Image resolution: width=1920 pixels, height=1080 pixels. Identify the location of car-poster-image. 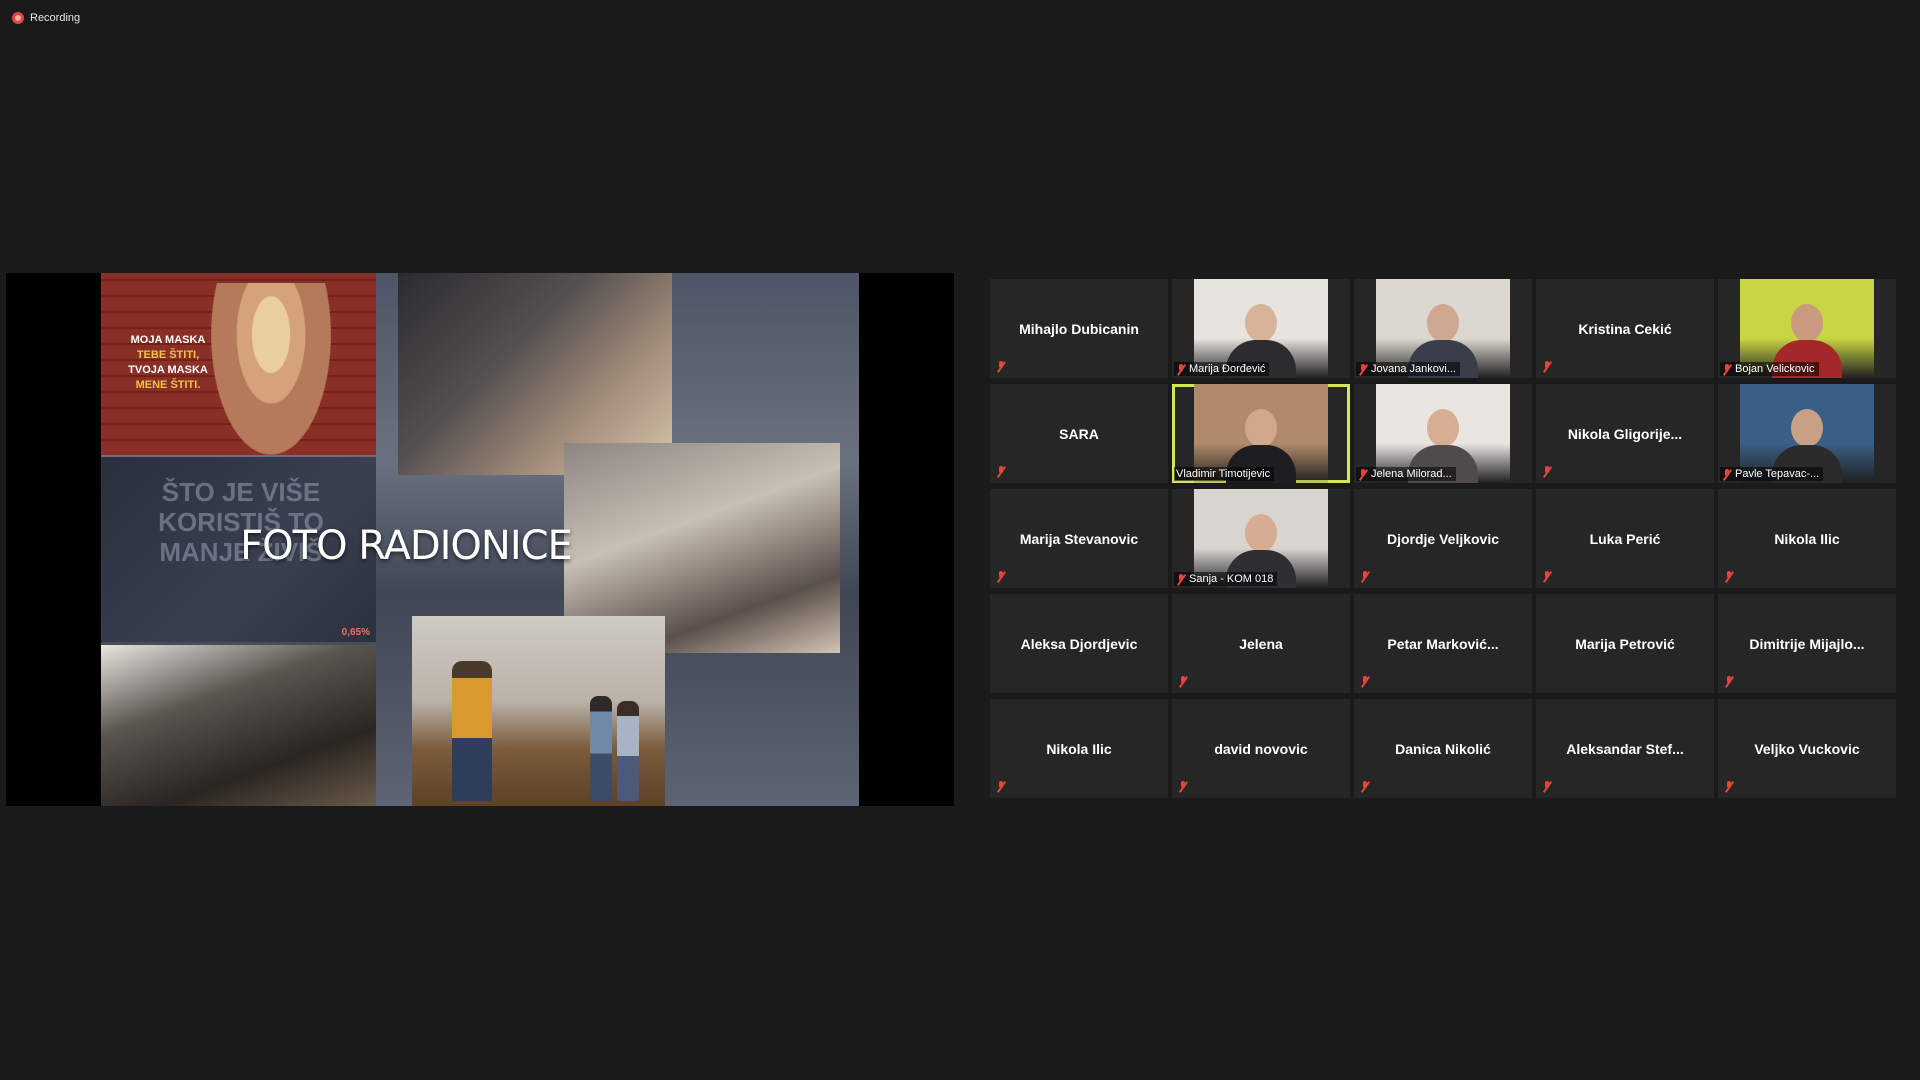
(238, 725).